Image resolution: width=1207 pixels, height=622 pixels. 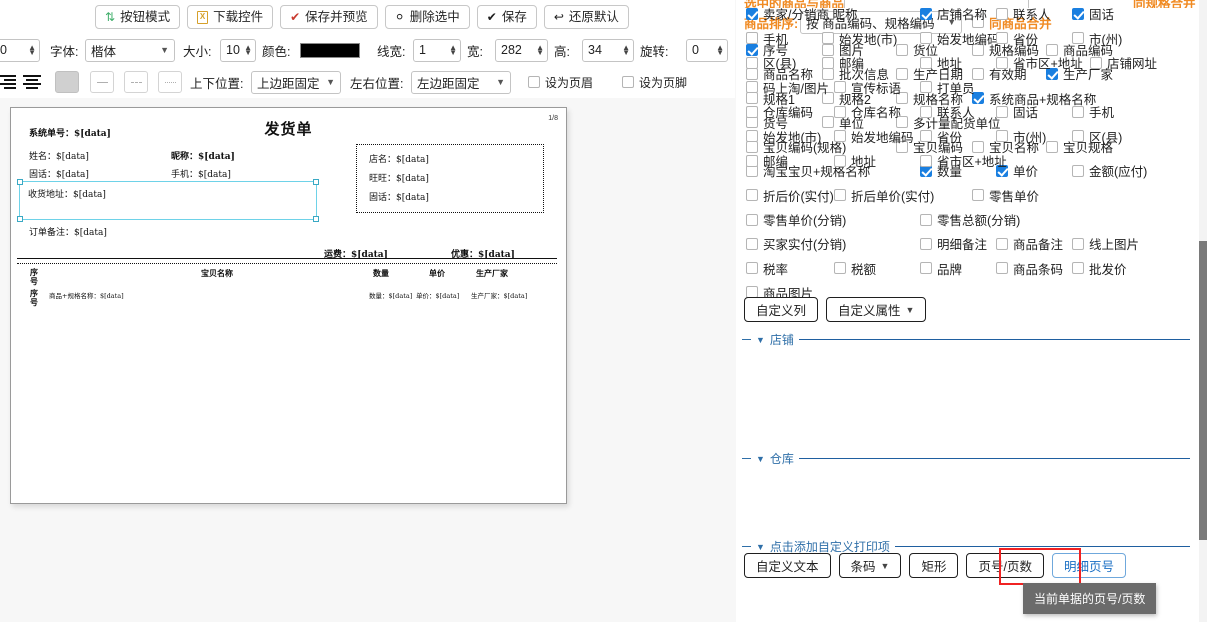 What do you see at coordinates (67, 82) in the screenshot?
I see `border-none-button` at bounding box center [67, 82].